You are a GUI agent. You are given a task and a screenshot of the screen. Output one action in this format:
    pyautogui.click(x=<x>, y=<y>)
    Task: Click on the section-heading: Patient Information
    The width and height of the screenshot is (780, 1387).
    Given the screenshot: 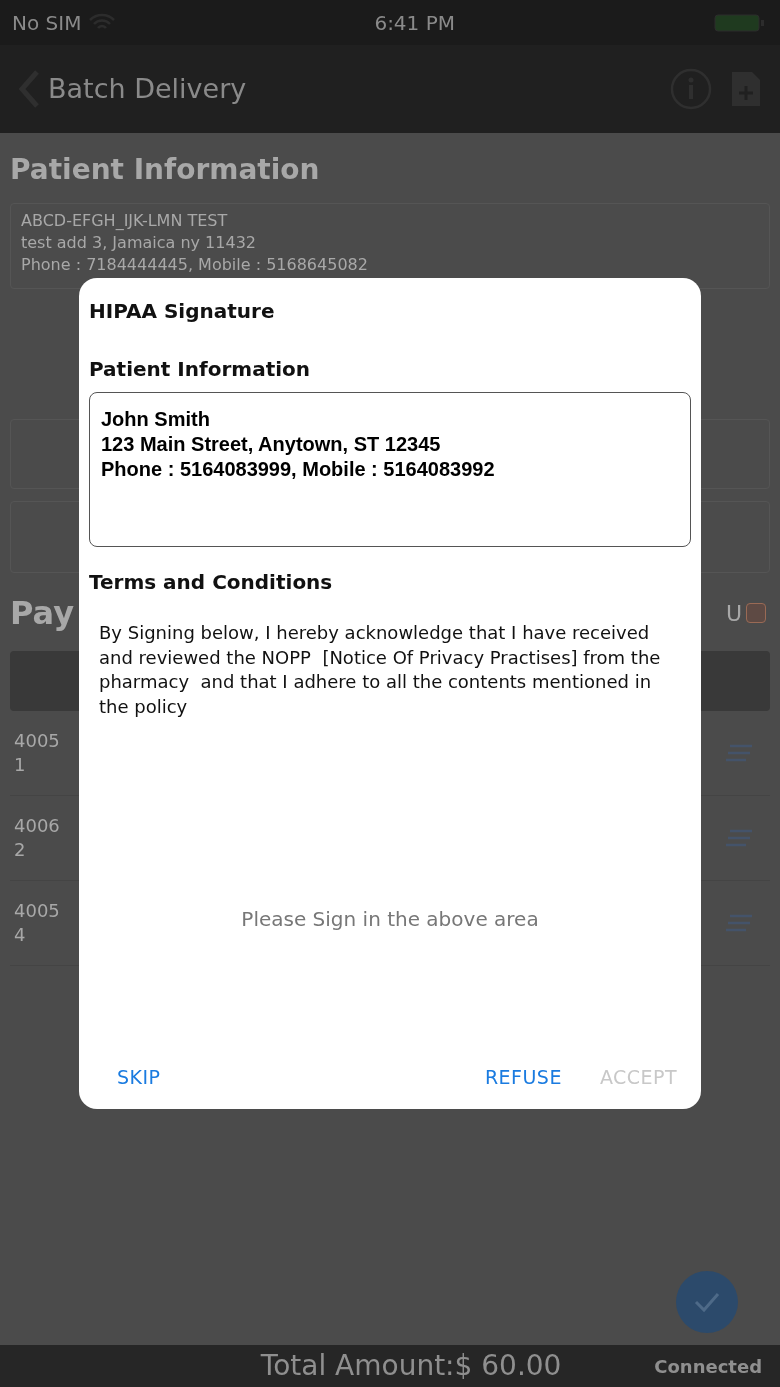 What is the action you would take?
    pyautogui.click(x=200, y=369)
    